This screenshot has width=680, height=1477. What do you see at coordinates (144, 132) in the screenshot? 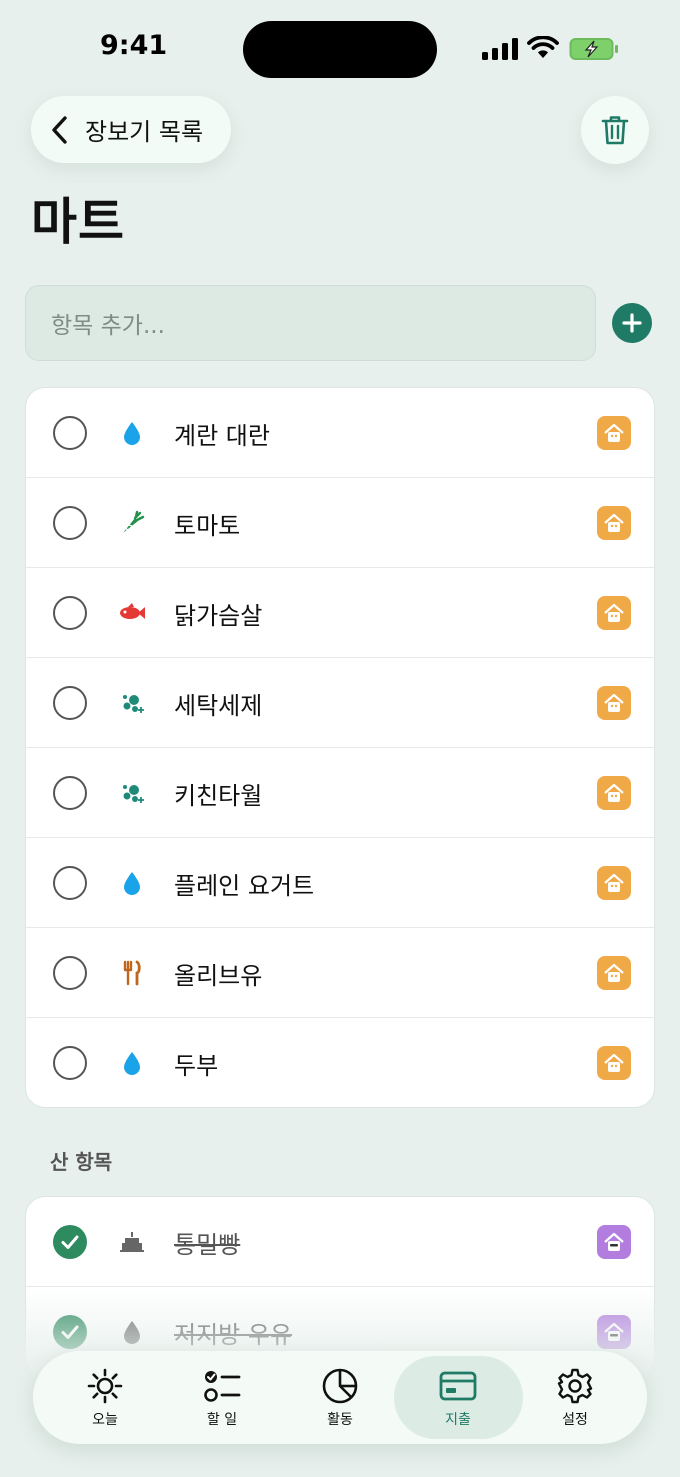
I see `back-button-label: 장보기 목록` at bounding box center [144, 132].